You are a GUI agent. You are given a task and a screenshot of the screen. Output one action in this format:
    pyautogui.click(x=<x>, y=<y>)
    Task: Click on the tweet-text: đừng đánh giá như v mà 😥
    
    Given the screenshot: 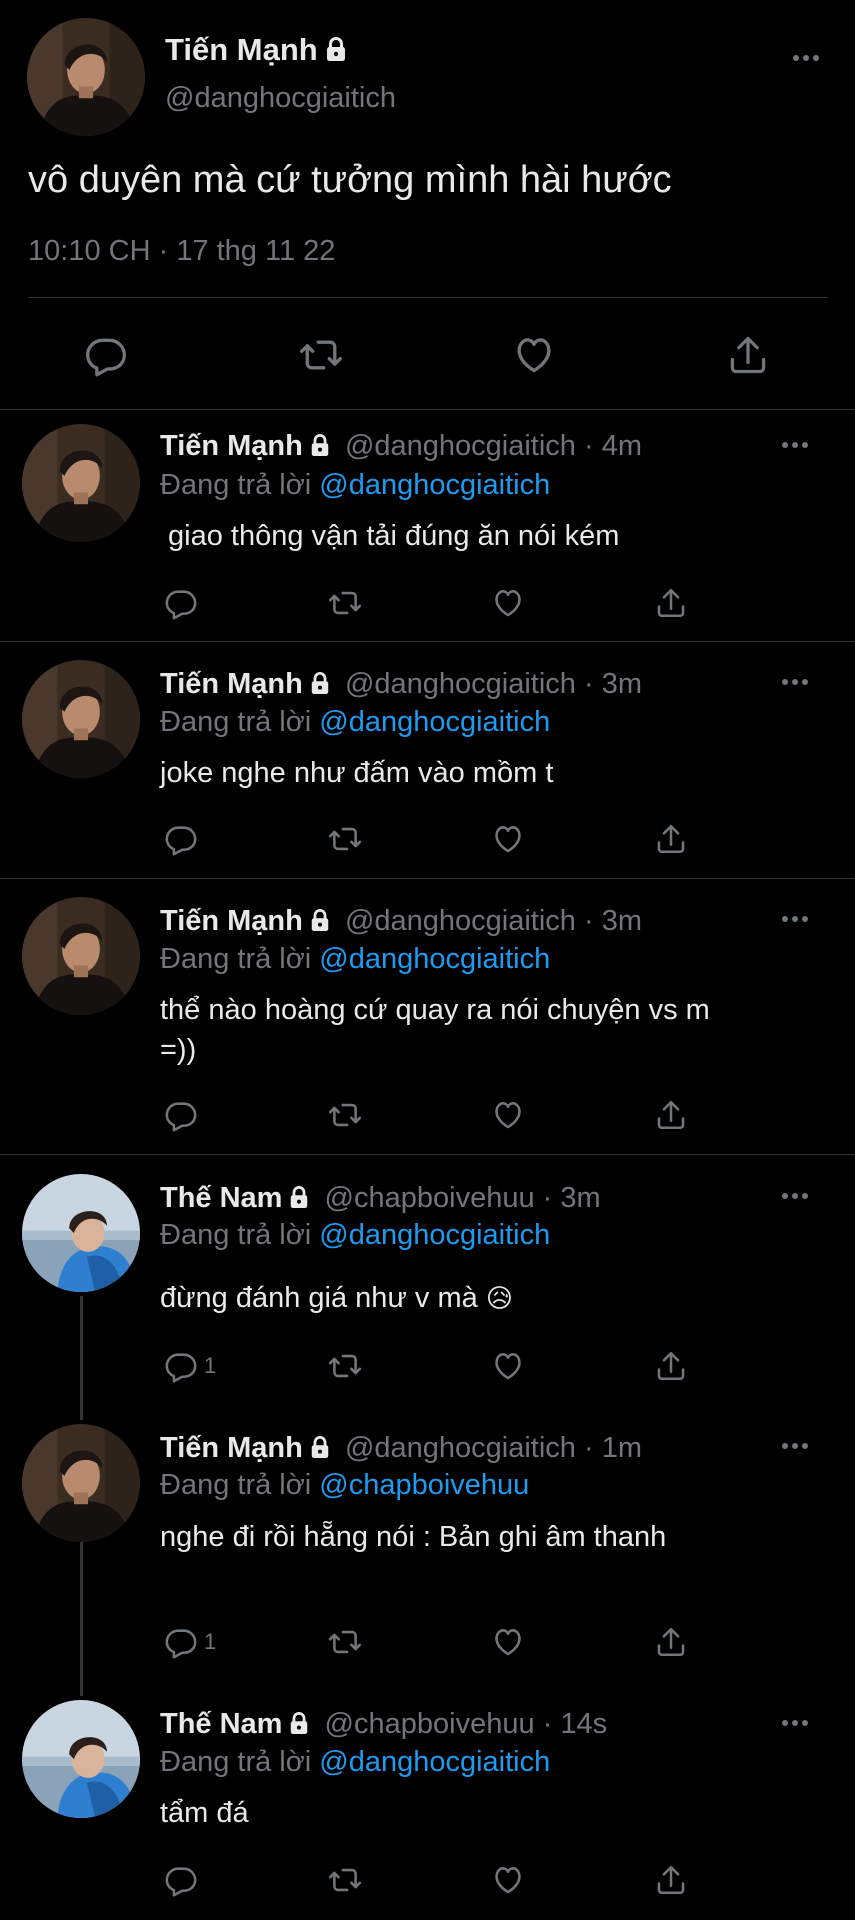 What is the action you would take?
    pyautogui.click(x=336, y=1298)
    